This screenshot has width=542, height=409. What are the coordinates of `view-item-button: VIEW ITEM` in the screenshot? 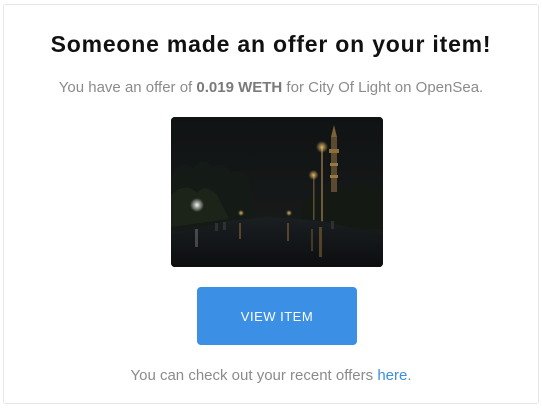 It's located at (277, 316).